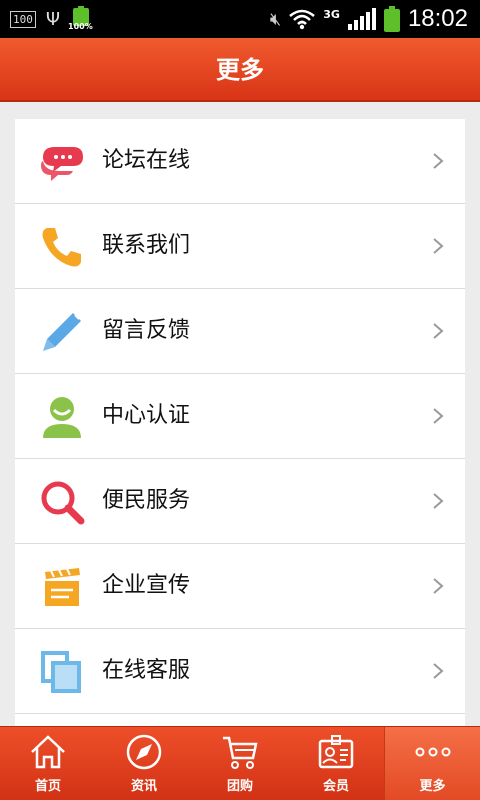 The width and height of the screenshot is (480, 800). I want to click on status-left: 100 Ψ 100%, so click(51, 19).